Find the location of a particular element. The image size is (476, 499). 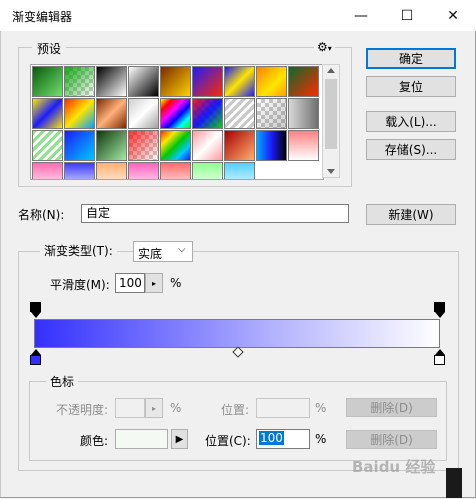

maximize-icon: ☐ is located at coordinates (407, 15).